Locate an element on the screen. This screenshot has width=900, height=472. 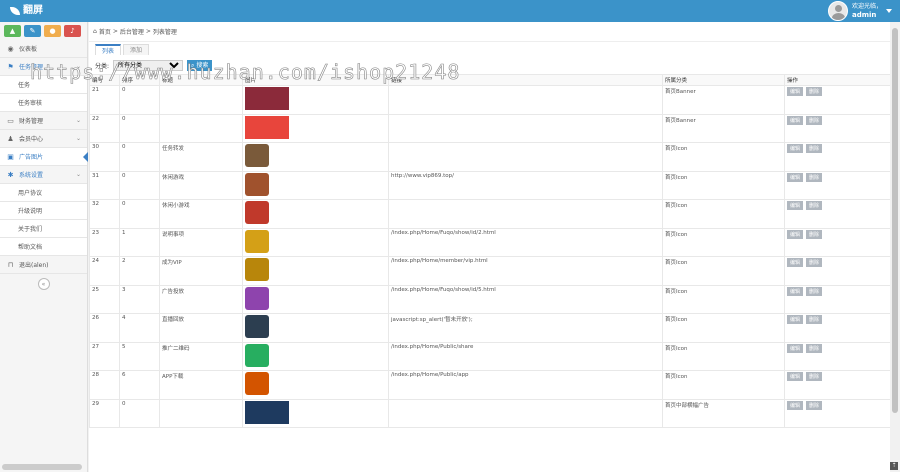
chevron-down-icon: ⌄ is located at coordinates (78, 174).